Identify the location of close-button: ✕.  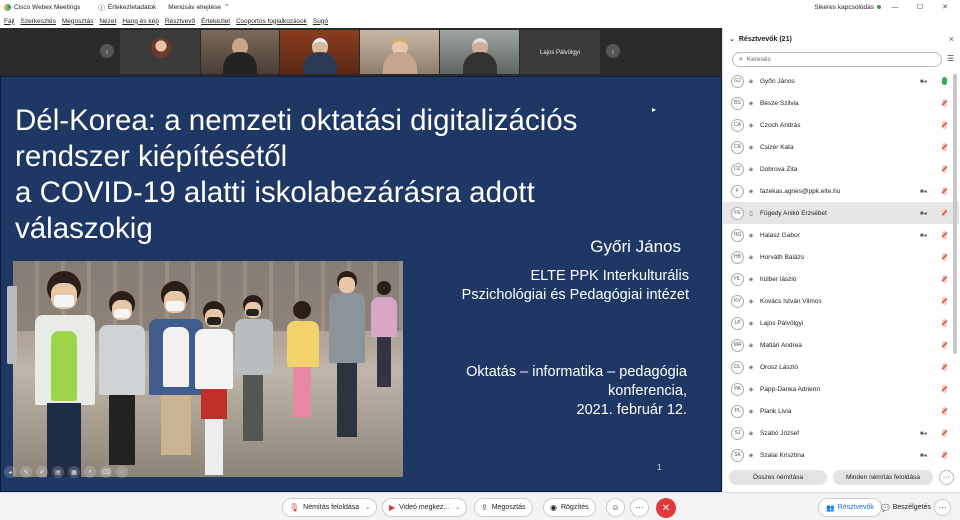
(945, 7).